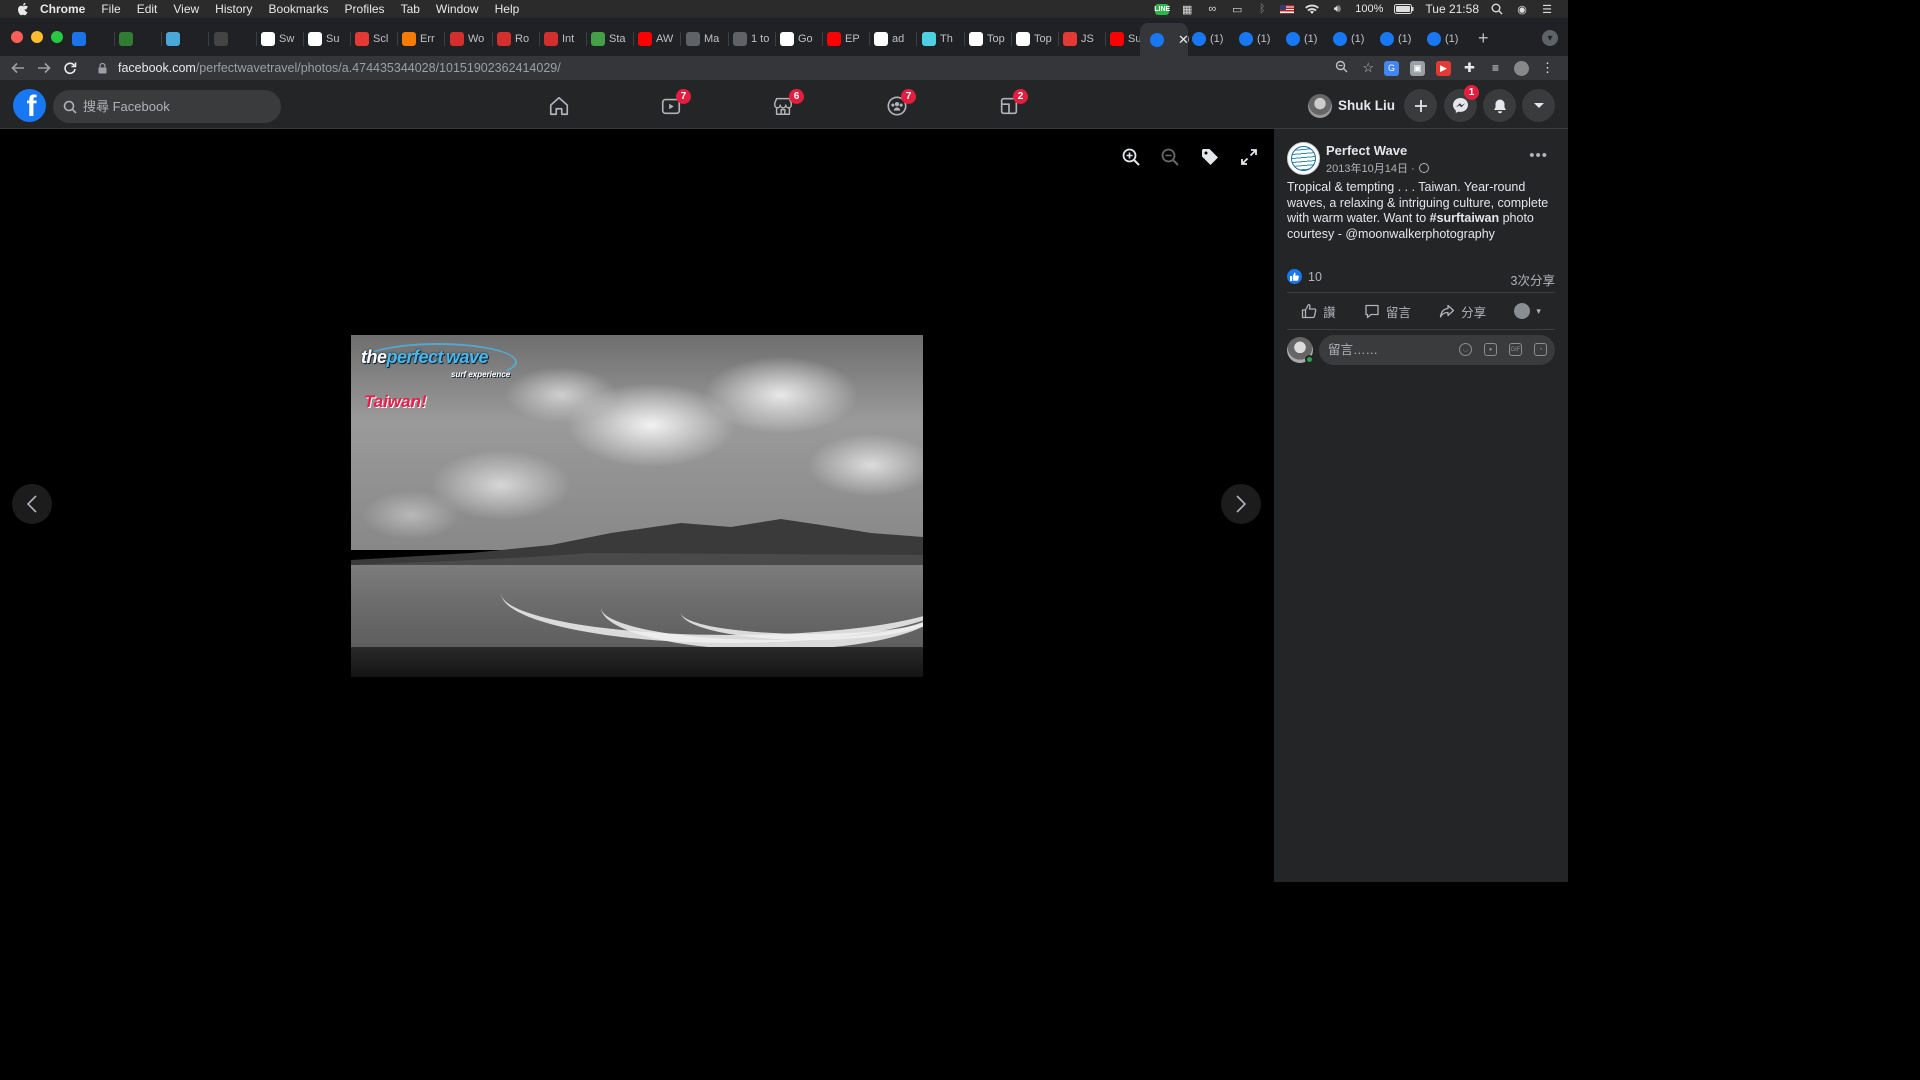 Image resolution: width=1920 pixels, height=1080 pixels. Describe the element at coordinates (1170, 157) in the screenshot. I see `zoom-out-icon` at that location.